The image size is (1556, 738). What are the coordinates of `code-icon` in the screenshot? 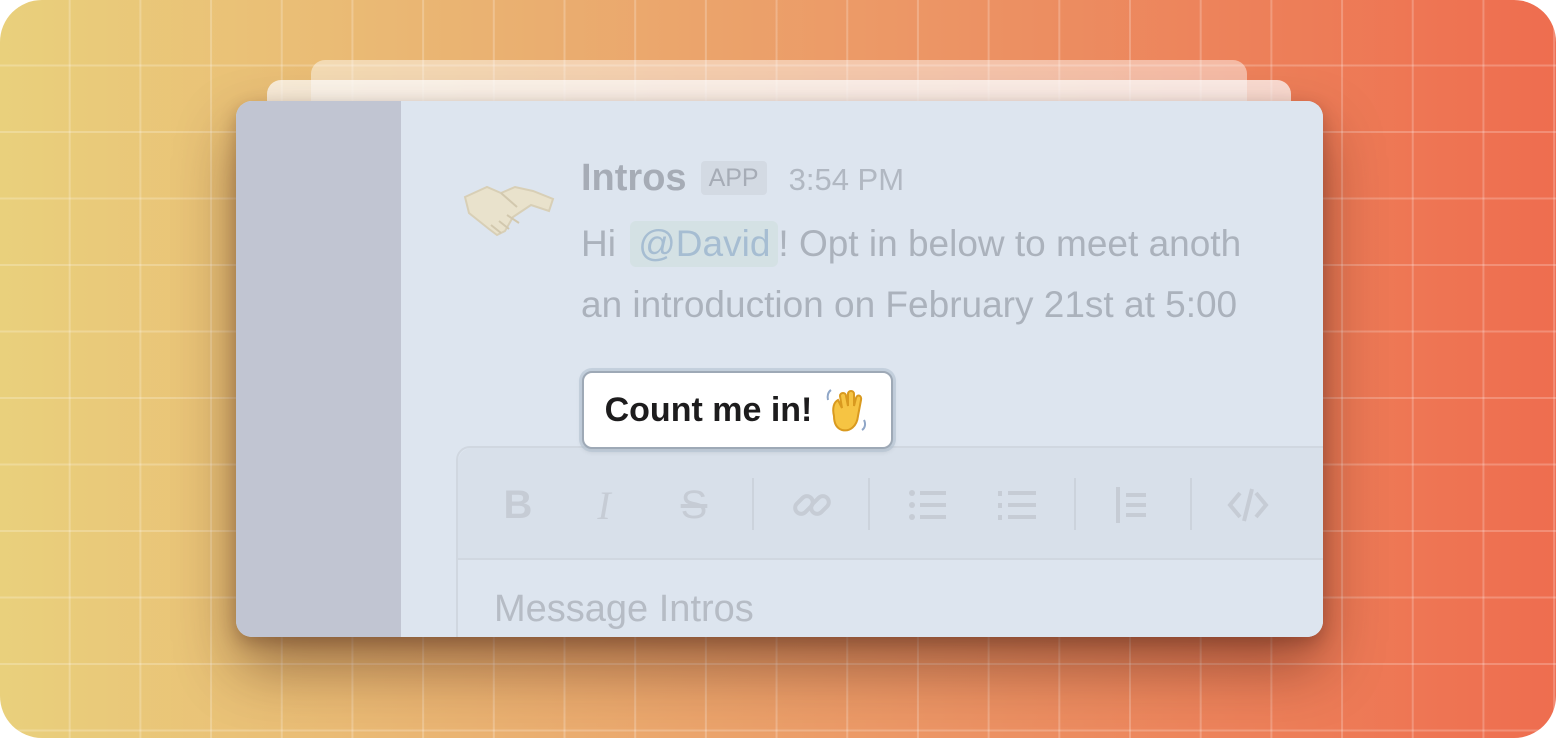 It's located at (1248, 505).